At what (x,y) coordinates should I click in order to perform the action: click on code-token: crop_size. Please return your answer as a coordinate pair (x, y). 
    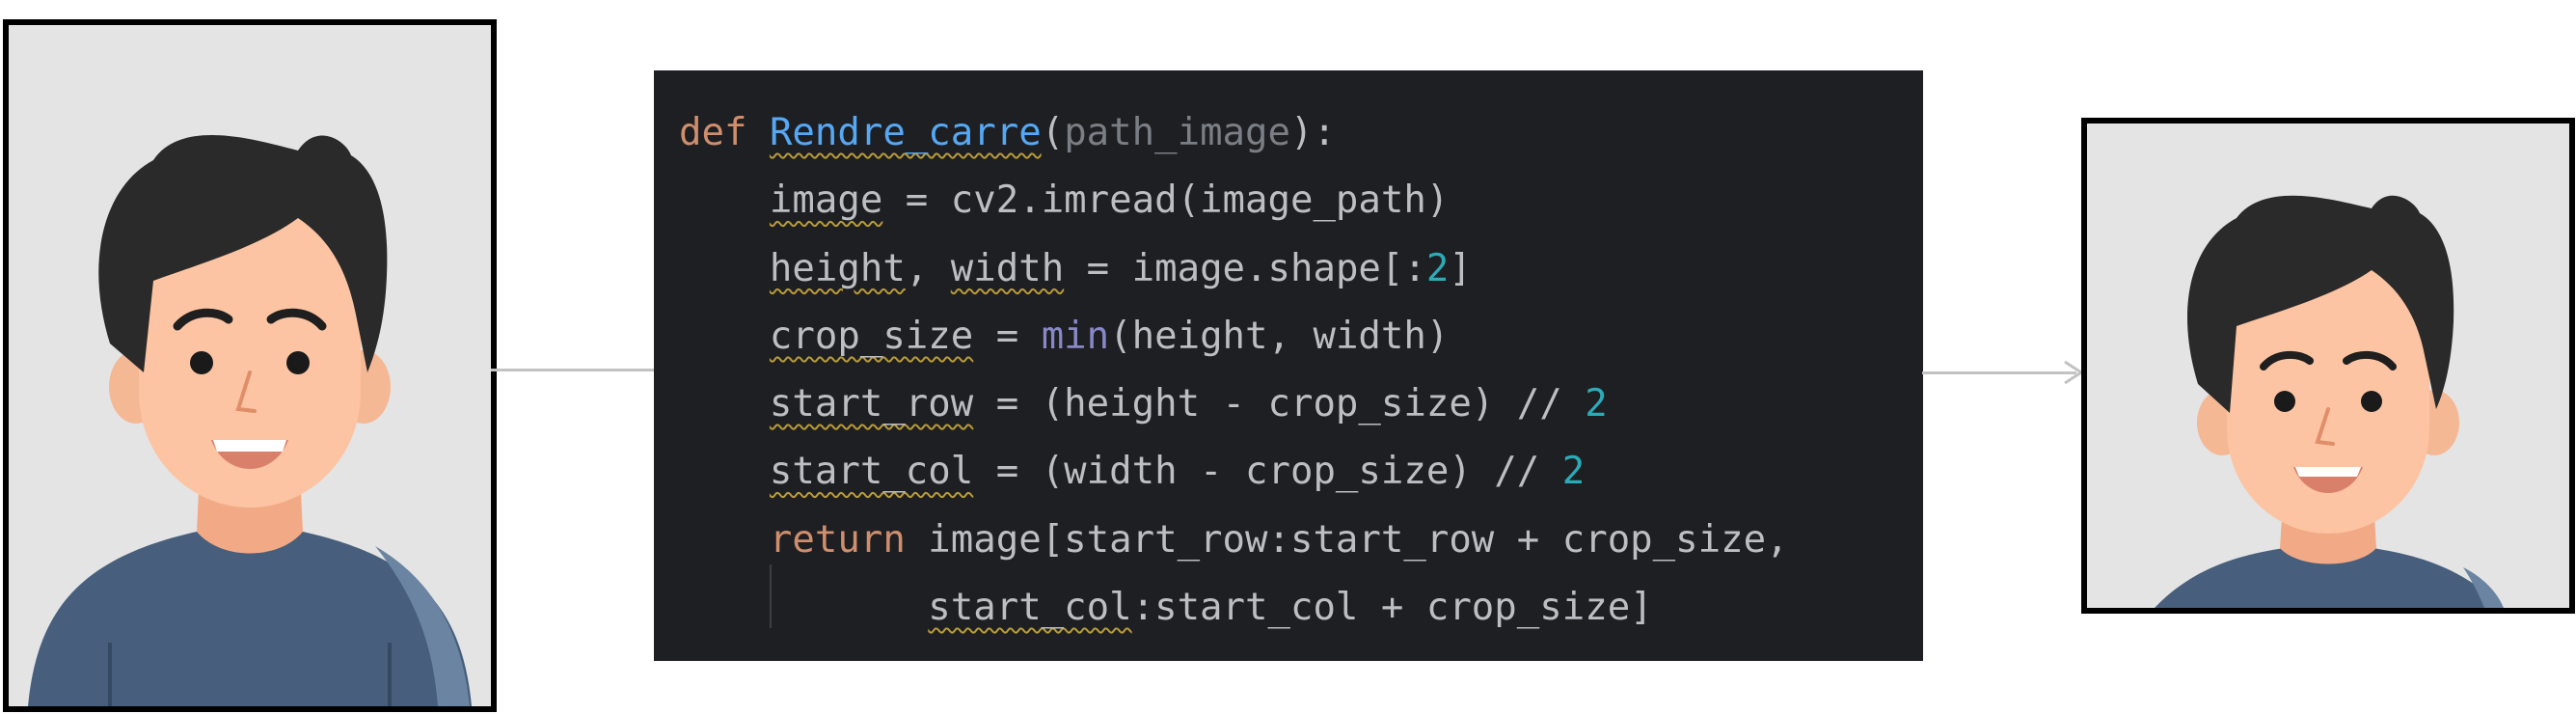
    Looking at the image, I should click on (871, 336).